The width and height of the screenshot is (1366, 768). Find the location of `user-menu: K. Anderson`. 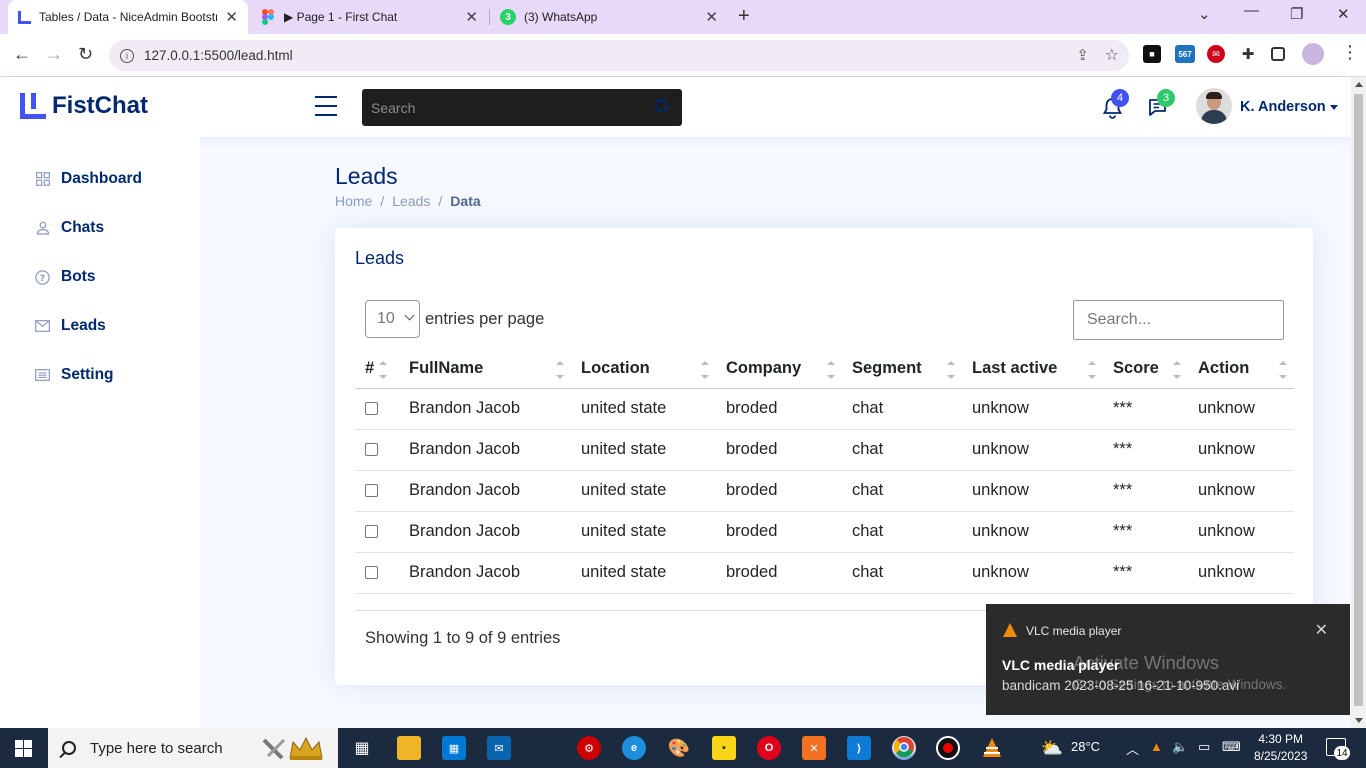

user-menu: K. Anderson is located at coordinates (1289, 107).